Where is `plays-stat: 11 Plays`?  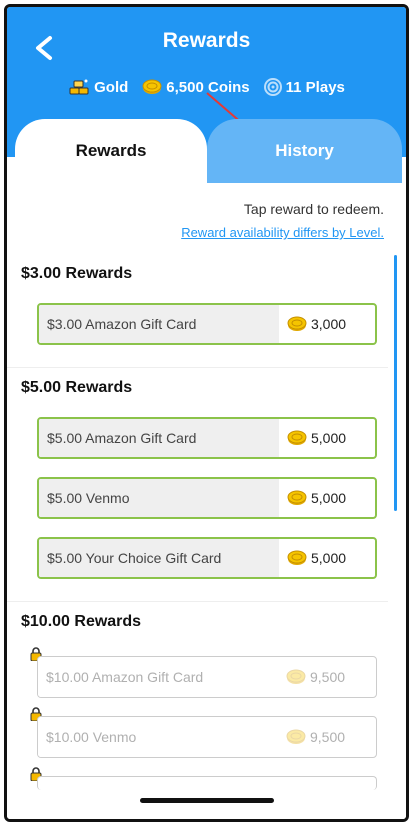 plays-stat: 11 Plays is located at coordinates (304, 87).